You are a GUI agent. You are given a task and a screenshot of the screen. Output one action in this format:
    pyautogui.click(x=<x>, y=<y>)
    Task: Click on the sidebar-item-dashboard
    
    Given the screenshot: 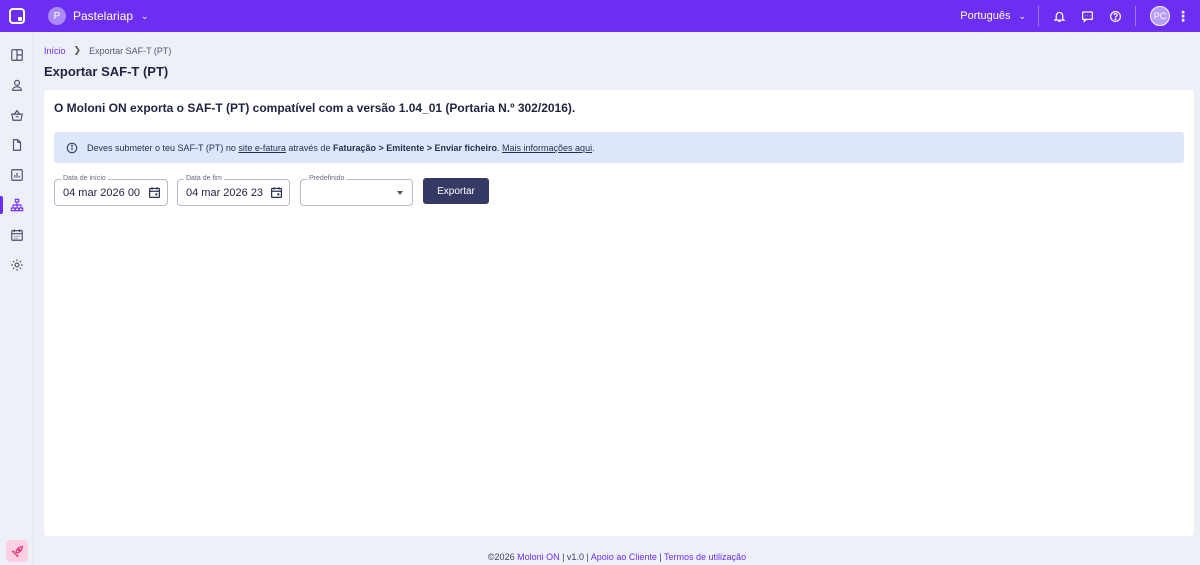 What is the action you would take?
    pyautogui.click(x=17, y=55)
    